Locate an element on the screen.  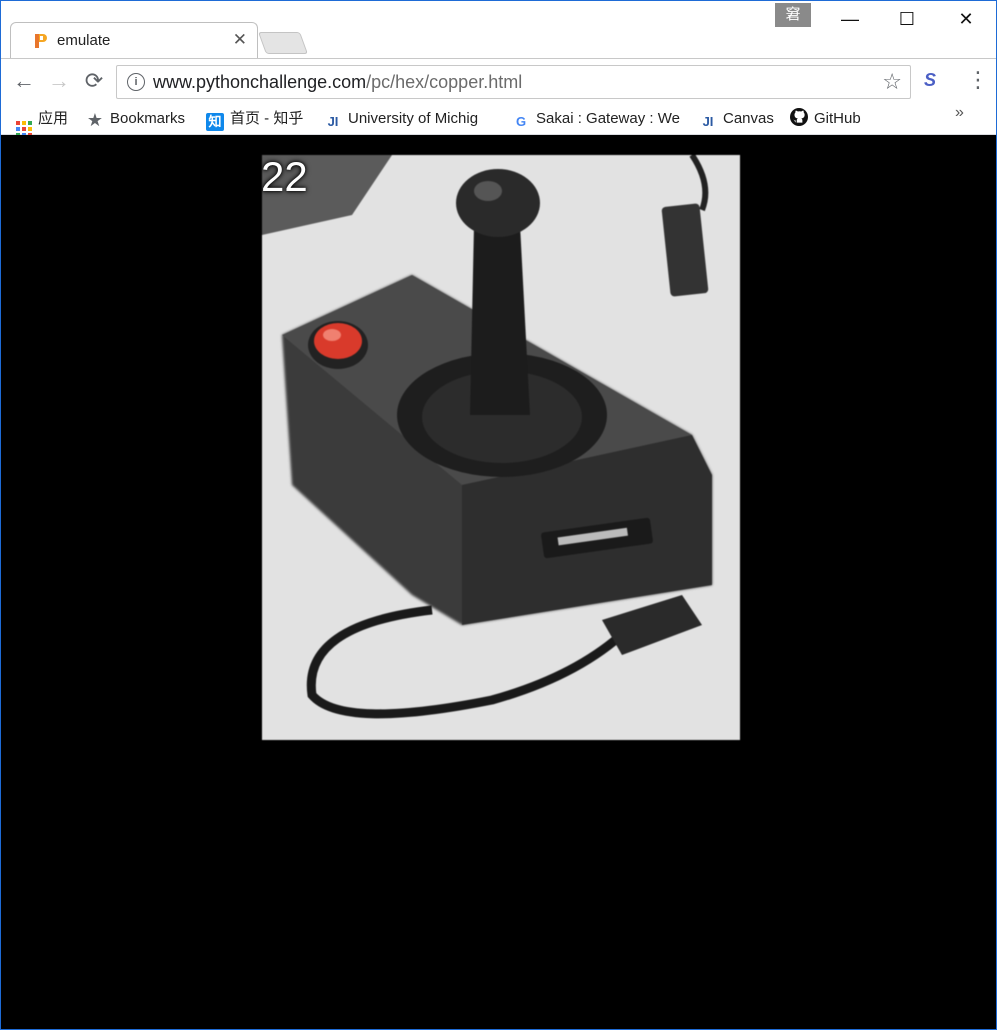
close-window-button: ✕ is located at coordinates (966, 19).